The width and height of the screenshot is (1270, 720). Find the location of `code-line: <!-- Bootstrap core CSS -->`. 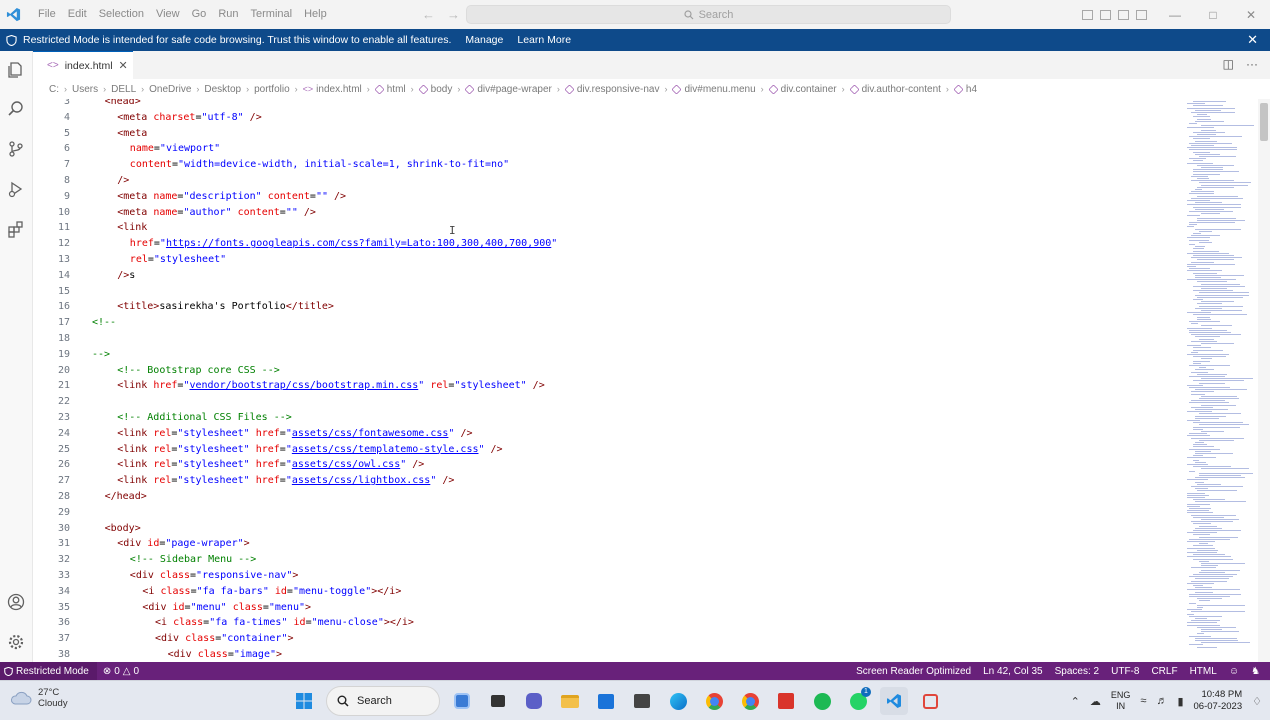

code-line: <!-- Bootstrap core CSS --> is located at coordinates (198, 371).